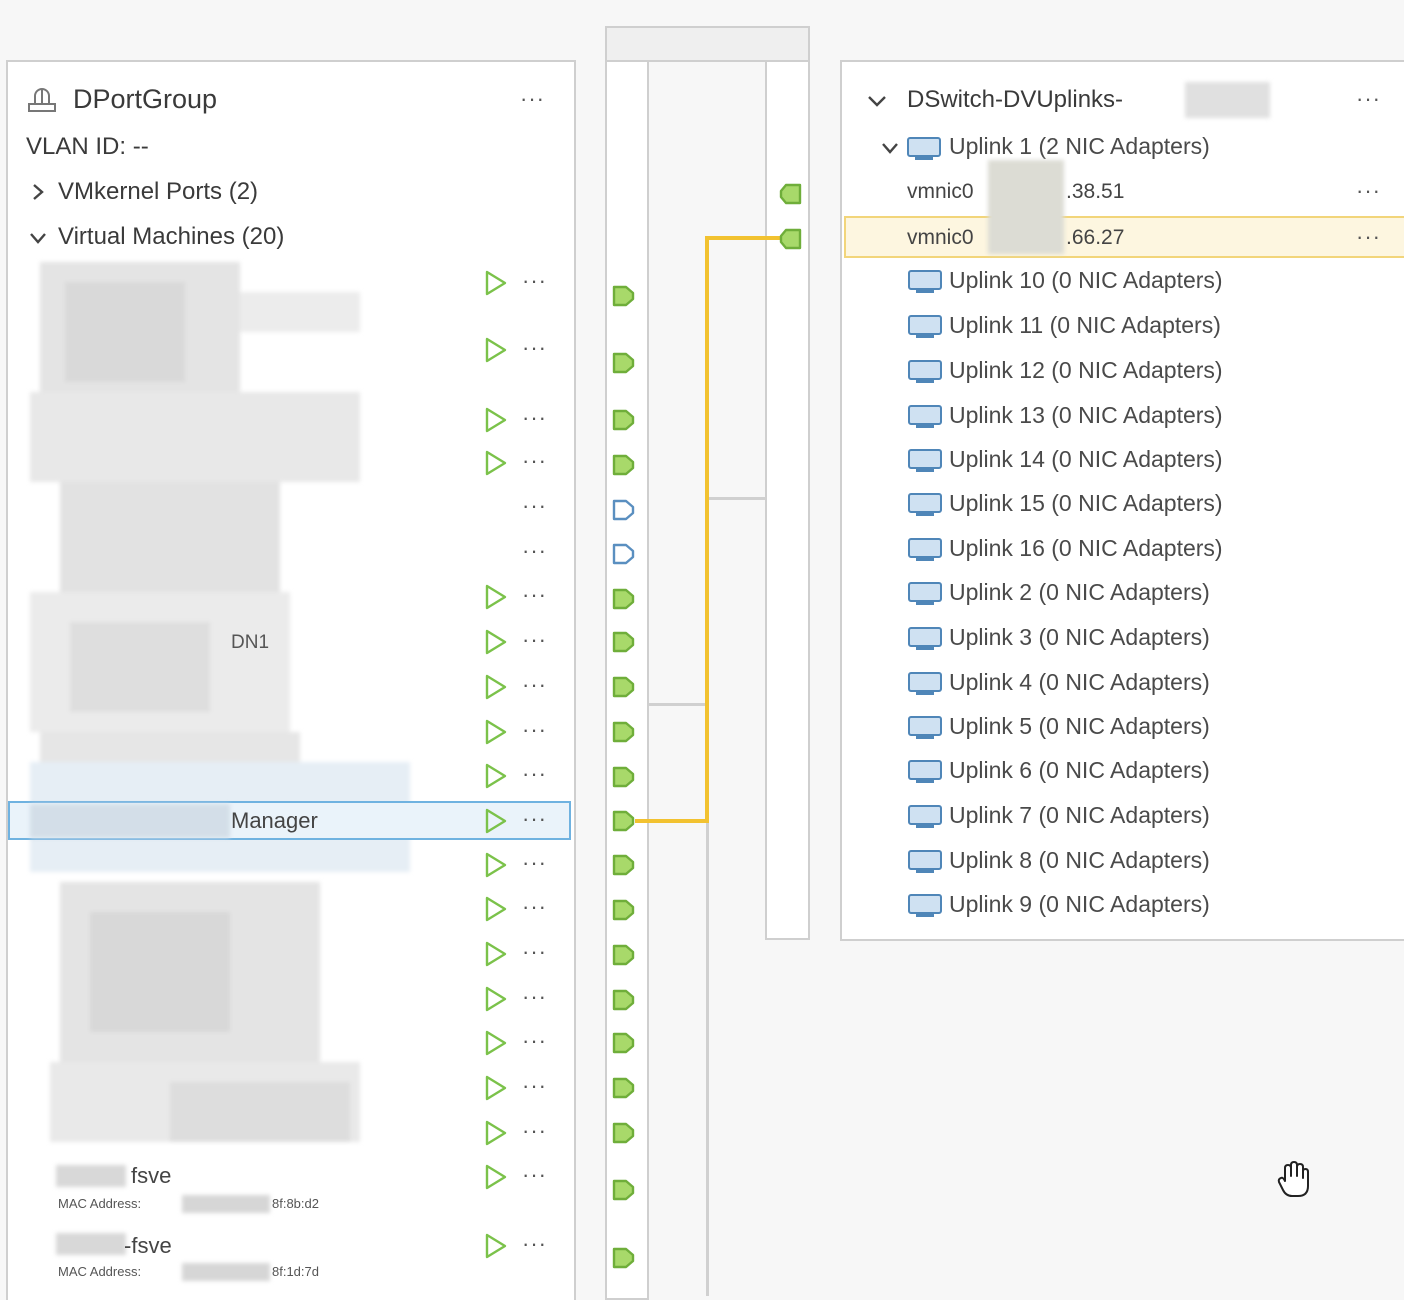 The image size is (1404, 1300). What do you see at coordinates (1085, 325) in the screenshot?
I see `uplink-item-label: Uplink 11 (0 NIC Adapters)` at bounding box center [1085, 325].